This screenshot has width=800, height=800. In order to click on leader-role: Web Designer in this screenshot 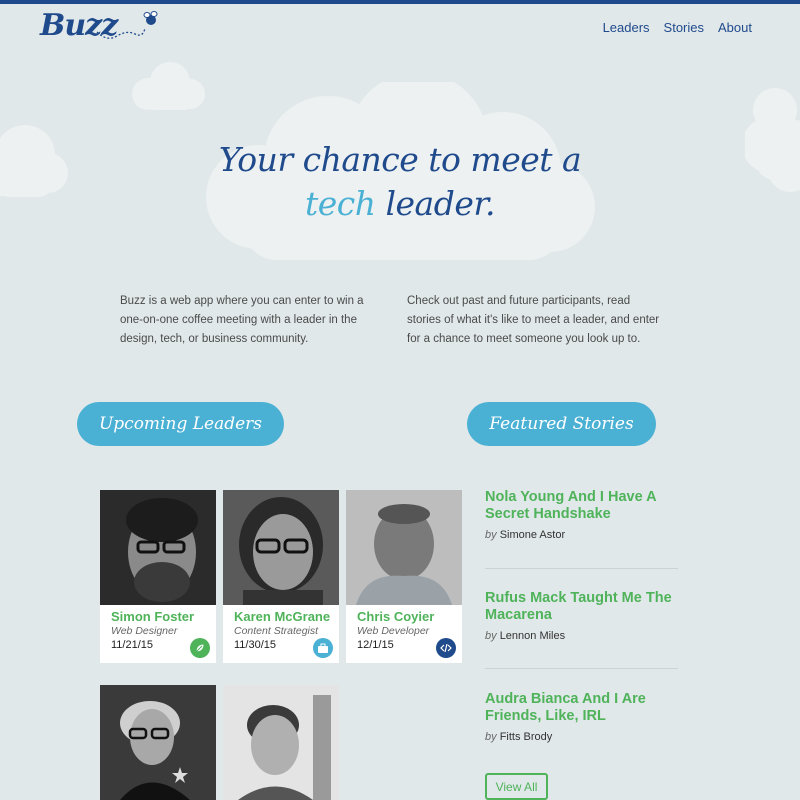, I will do `click(144, 631)`.